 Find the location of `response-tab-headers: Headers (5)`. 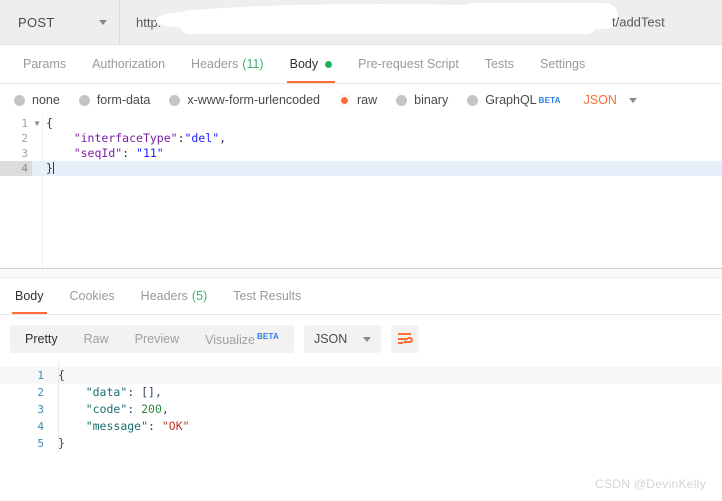

response-tab-headers: Headers (5) is located at coordinates (174, 296).